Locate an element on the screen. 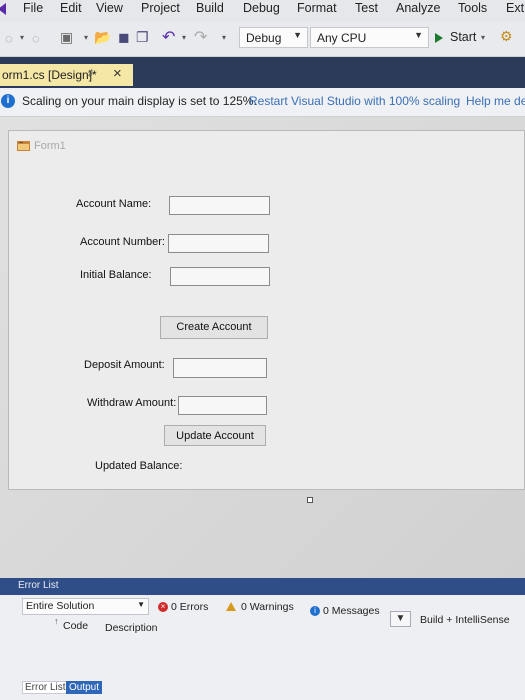 The height and width of the screenshot is (700, 525). nav-dropdown-icon: ▾ is located at coordinates (22, 37).